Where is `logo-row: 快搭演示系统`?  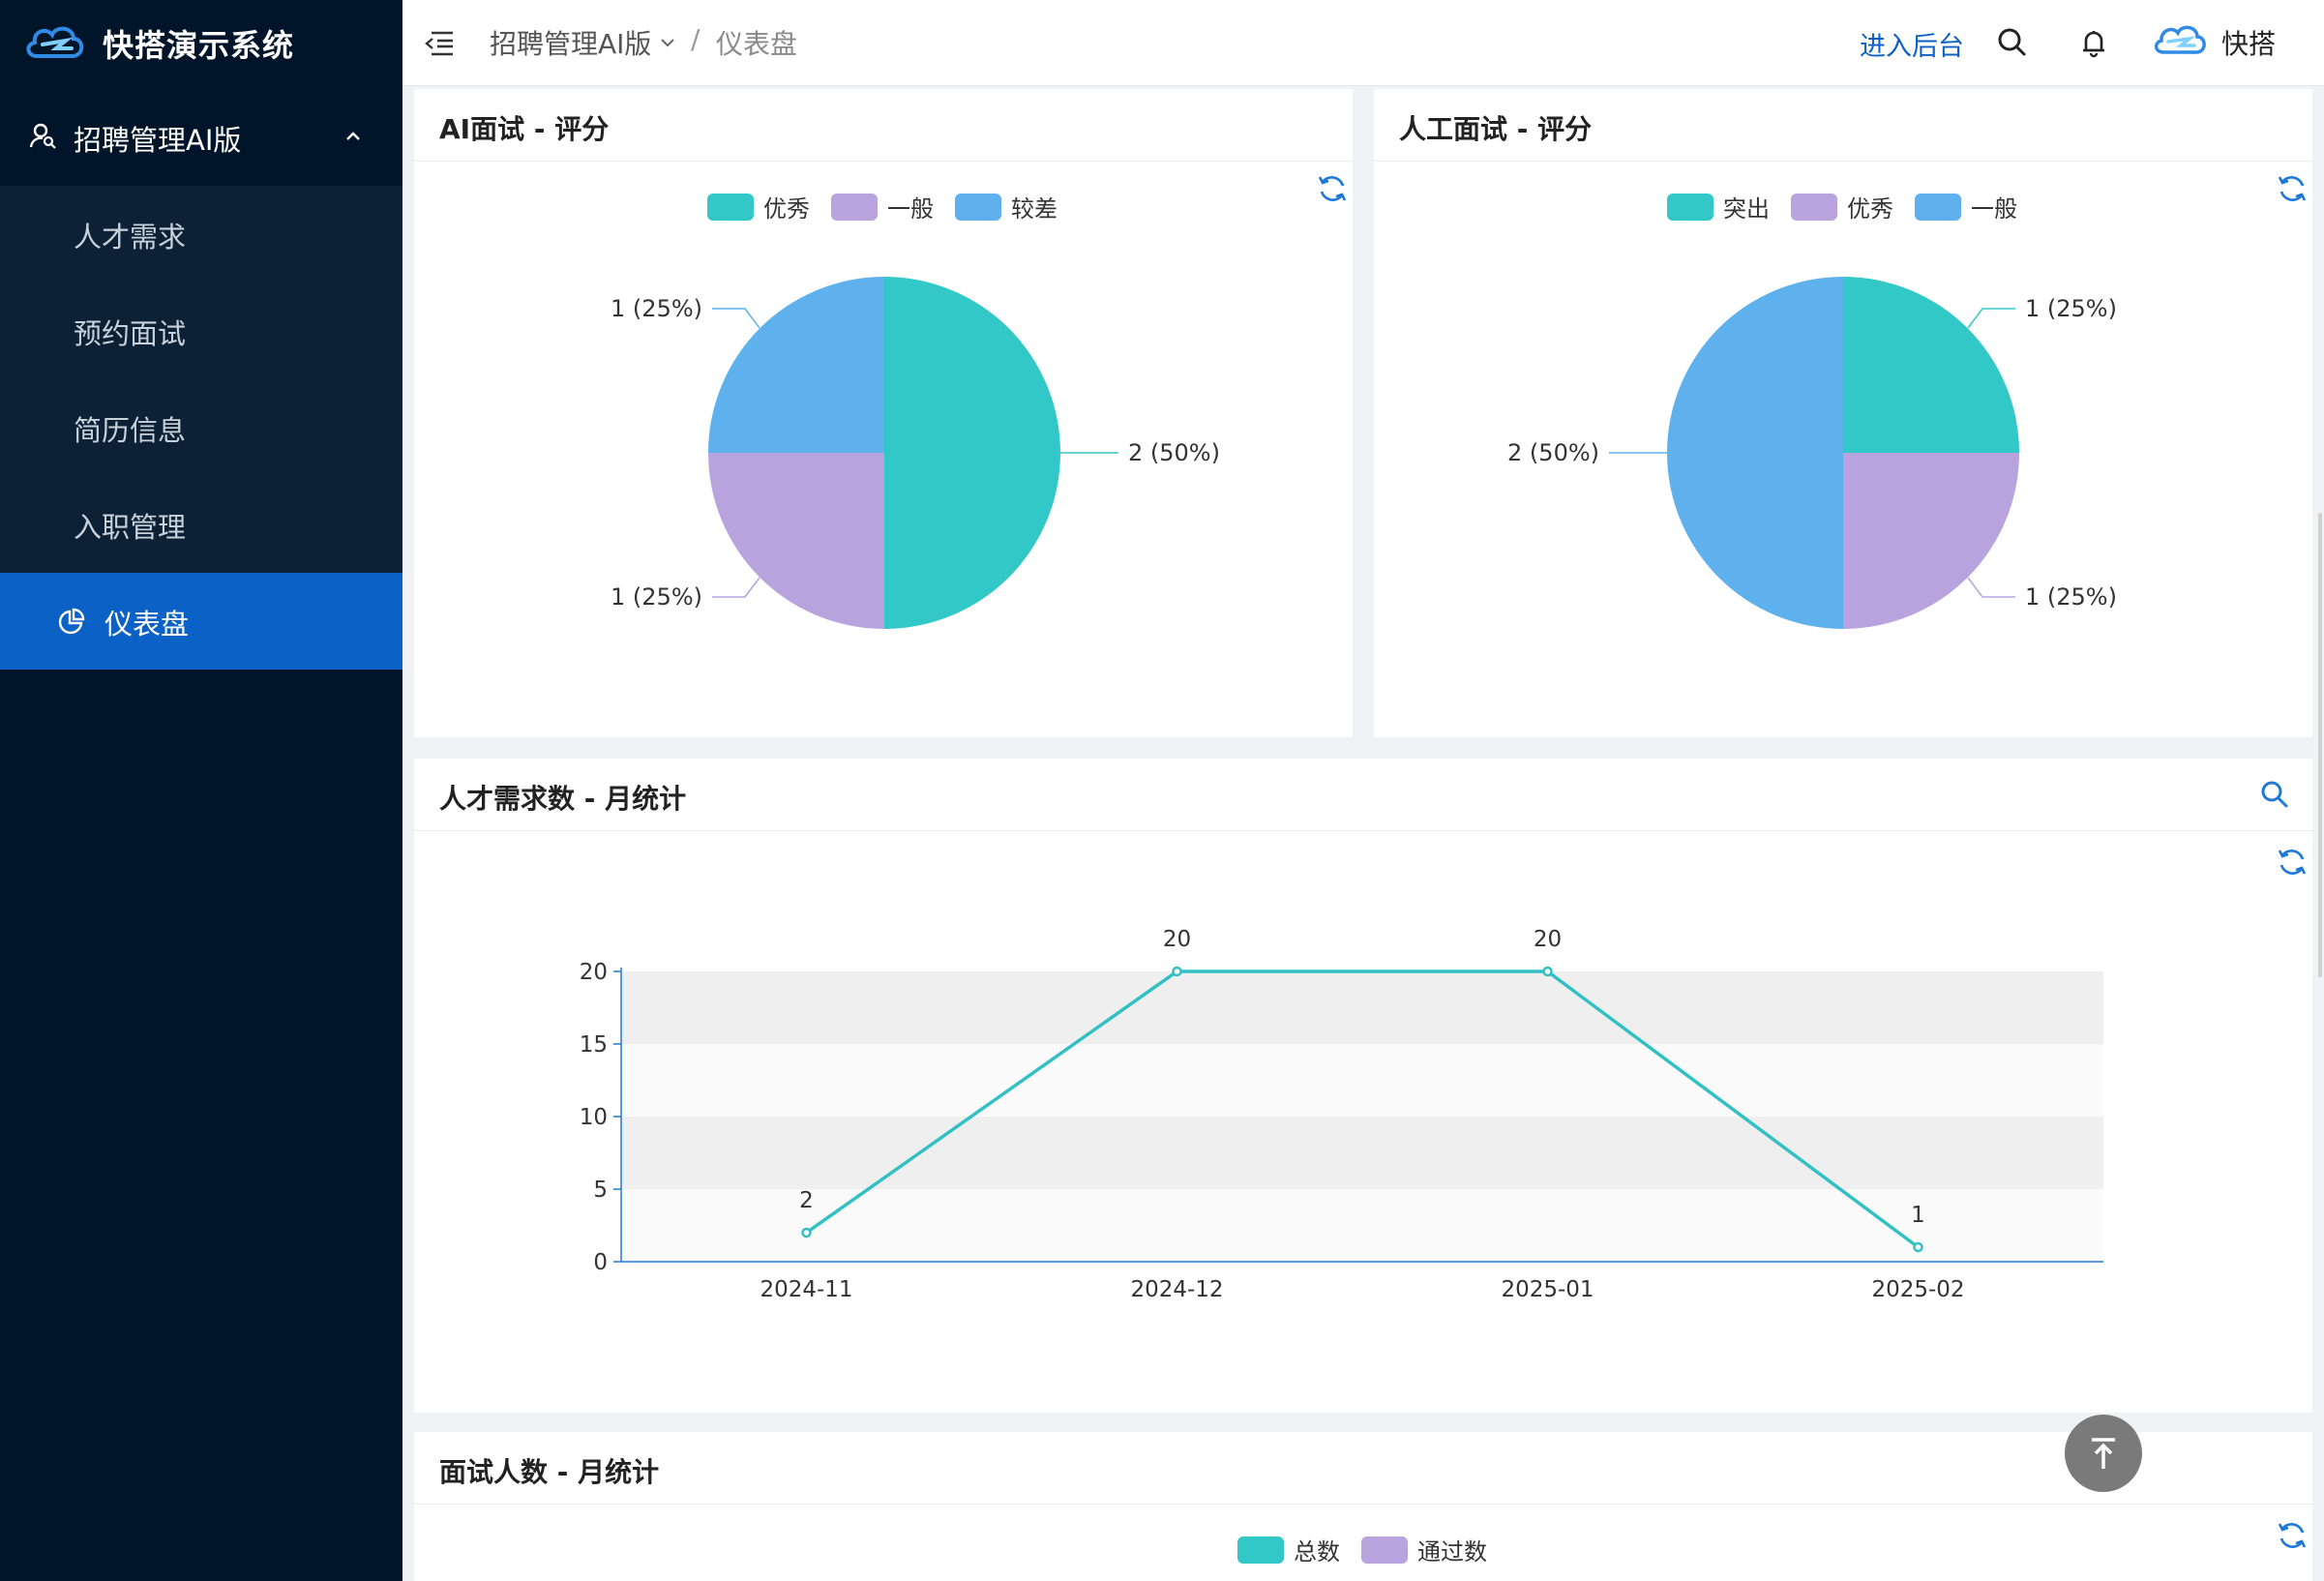 logo-row: 快搭演示系统 is located at coordinates (201, 43).